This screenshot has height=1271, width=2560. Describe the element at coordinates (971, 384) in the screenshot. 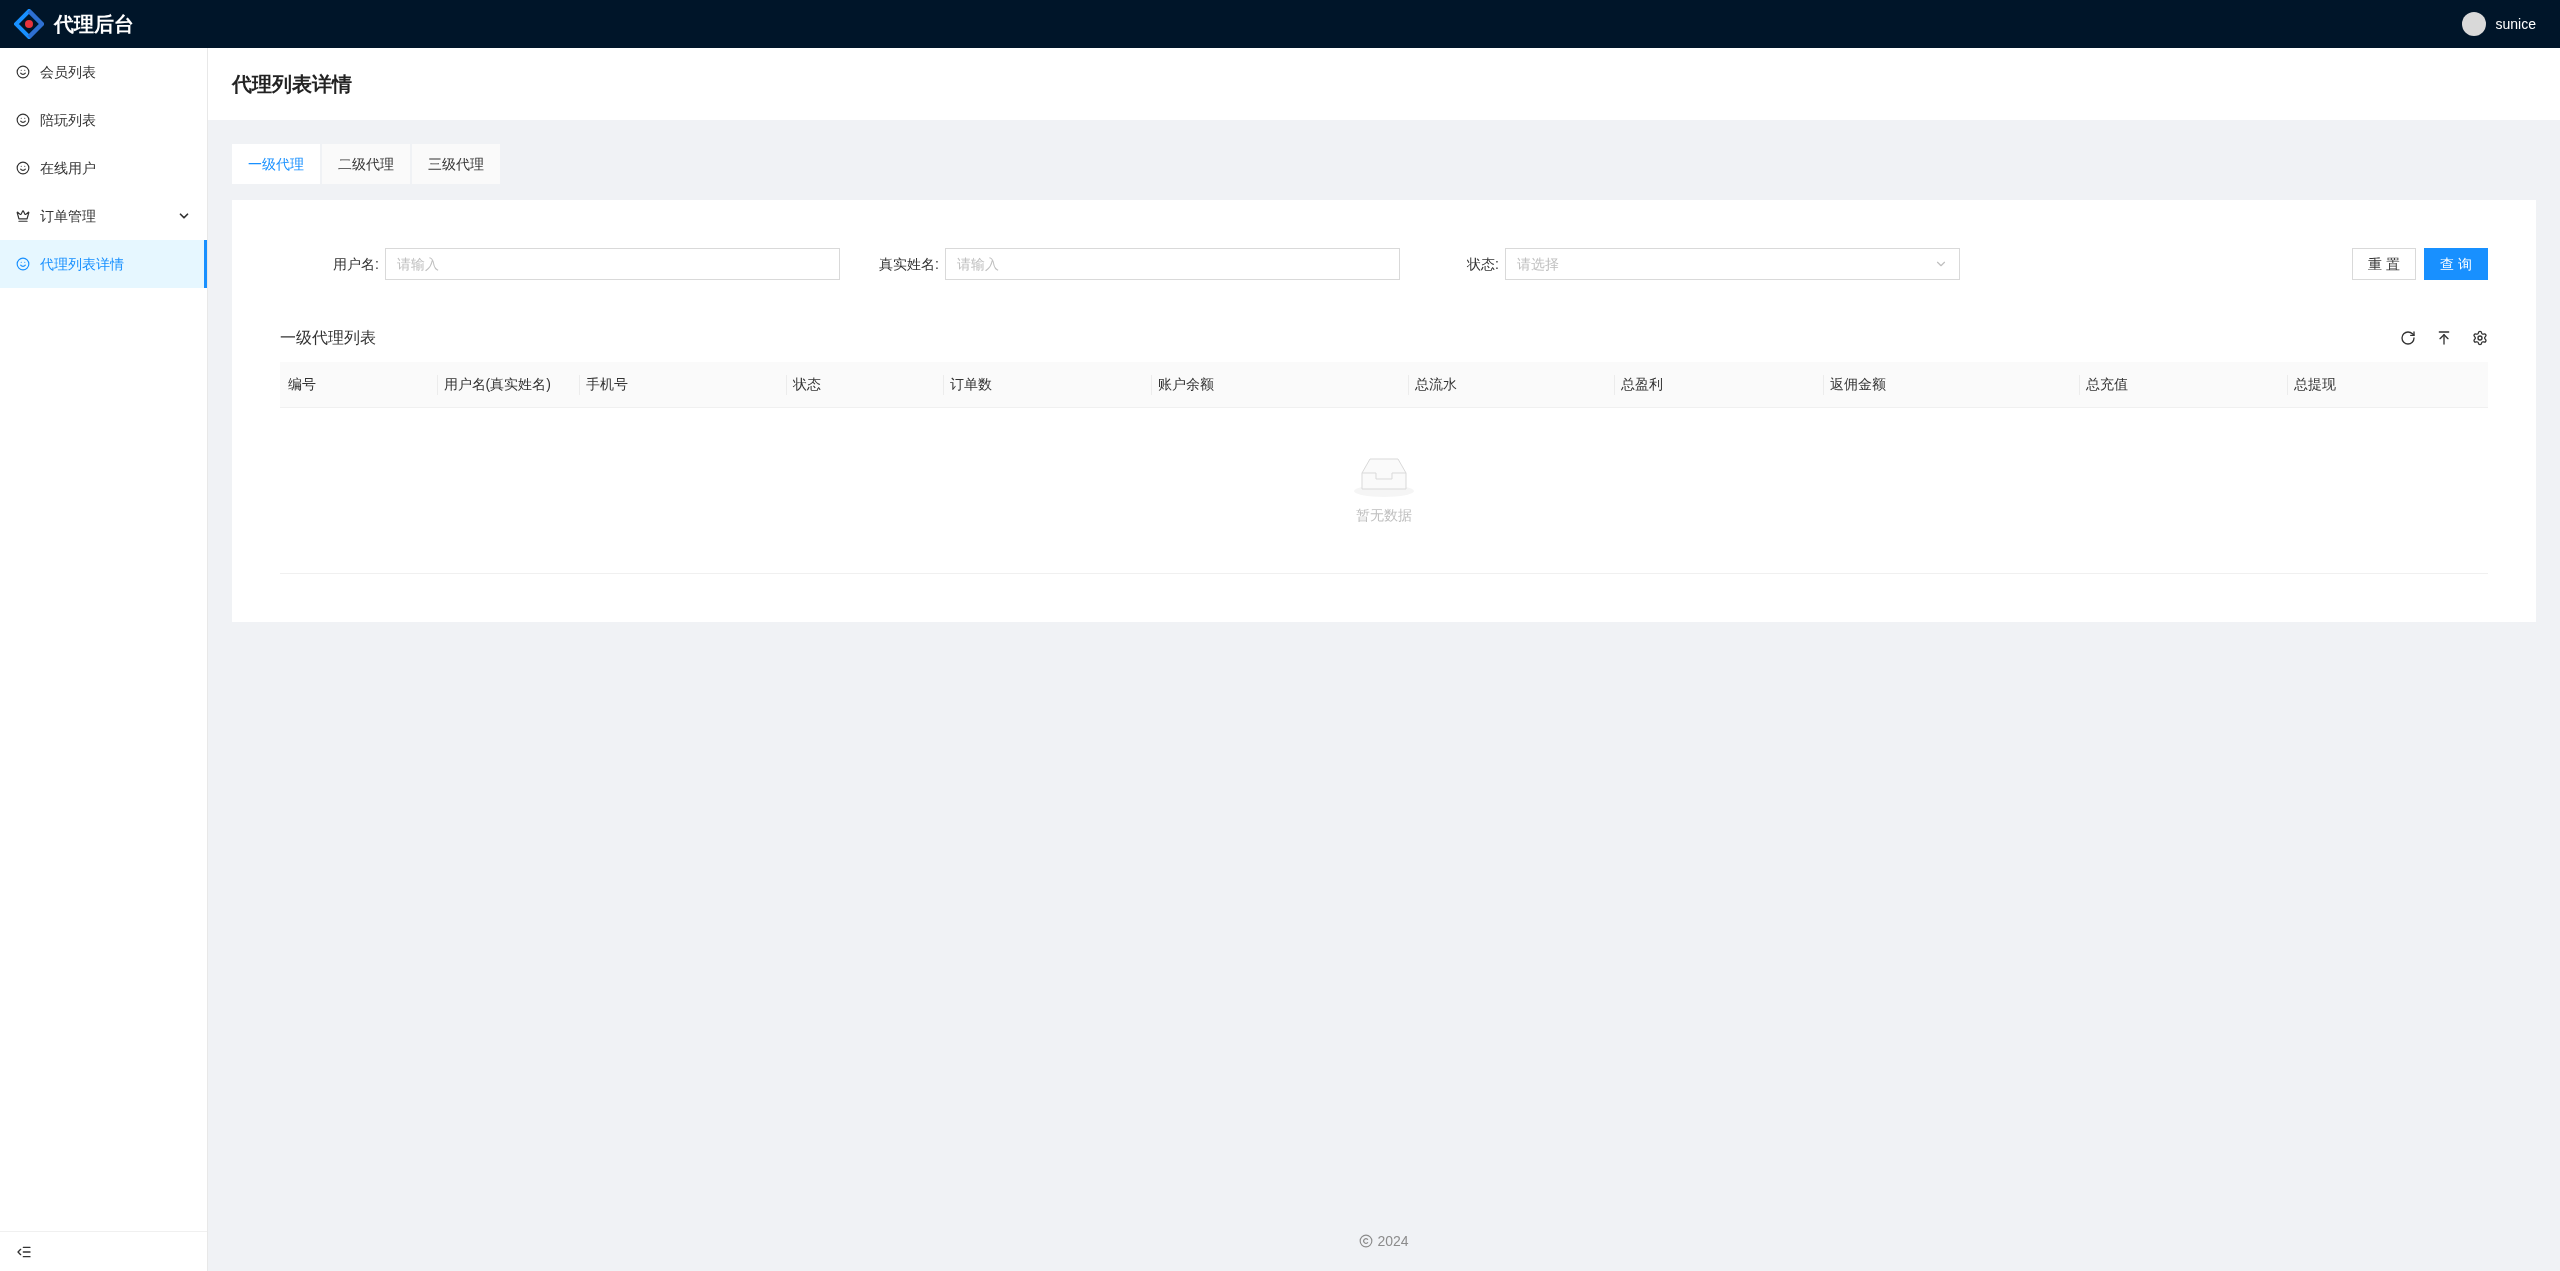

I see `column-header: 订单数` at that location.